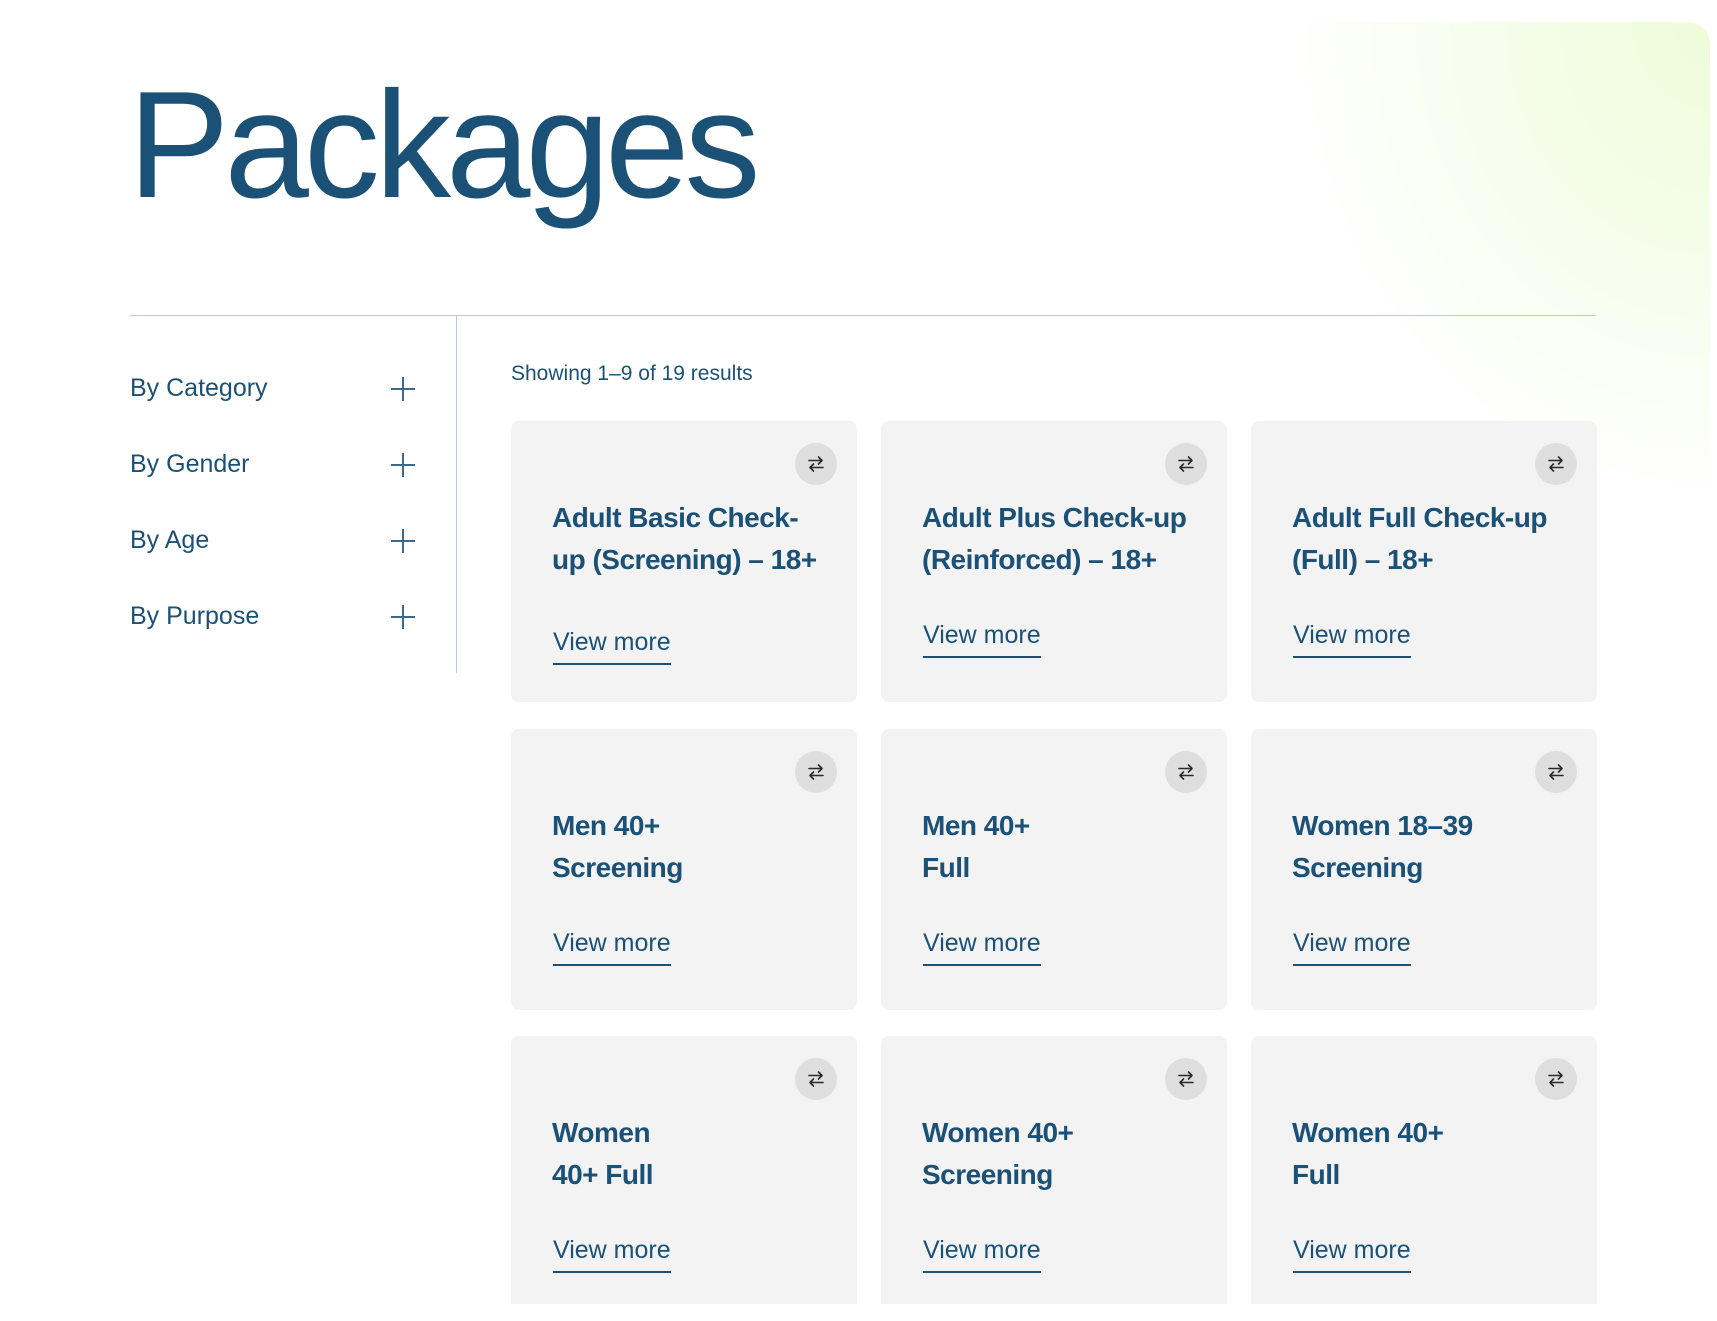 The image size is (1717, 1321). I want to click on package-card: Men 40+ Full View more, so click(1054, 869).